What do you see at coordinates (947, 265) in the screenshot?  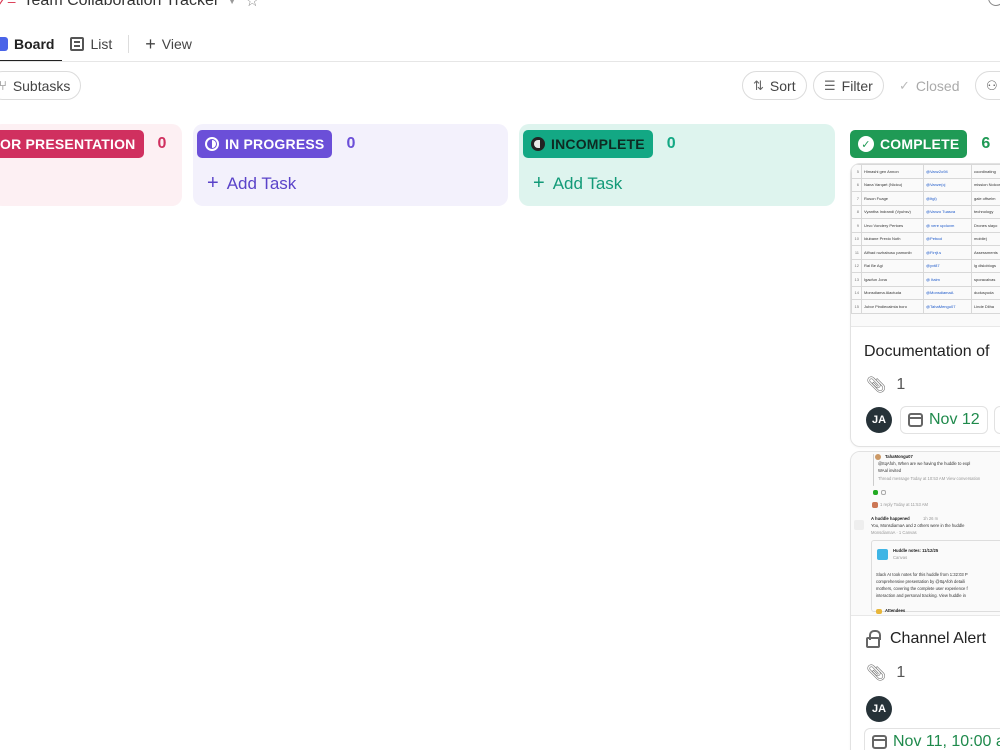 I see `table-cell: @yvt87` at bounding box center [947, 265].